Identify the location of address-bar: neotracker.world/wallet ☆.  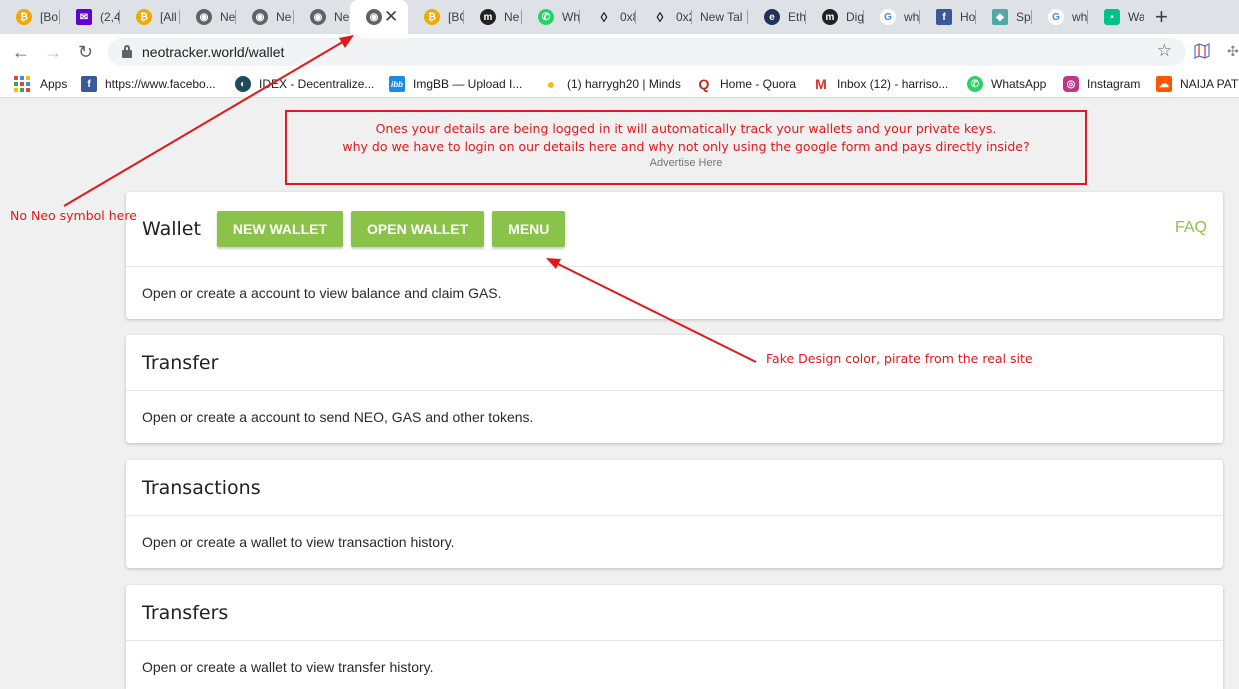
(647, 52).